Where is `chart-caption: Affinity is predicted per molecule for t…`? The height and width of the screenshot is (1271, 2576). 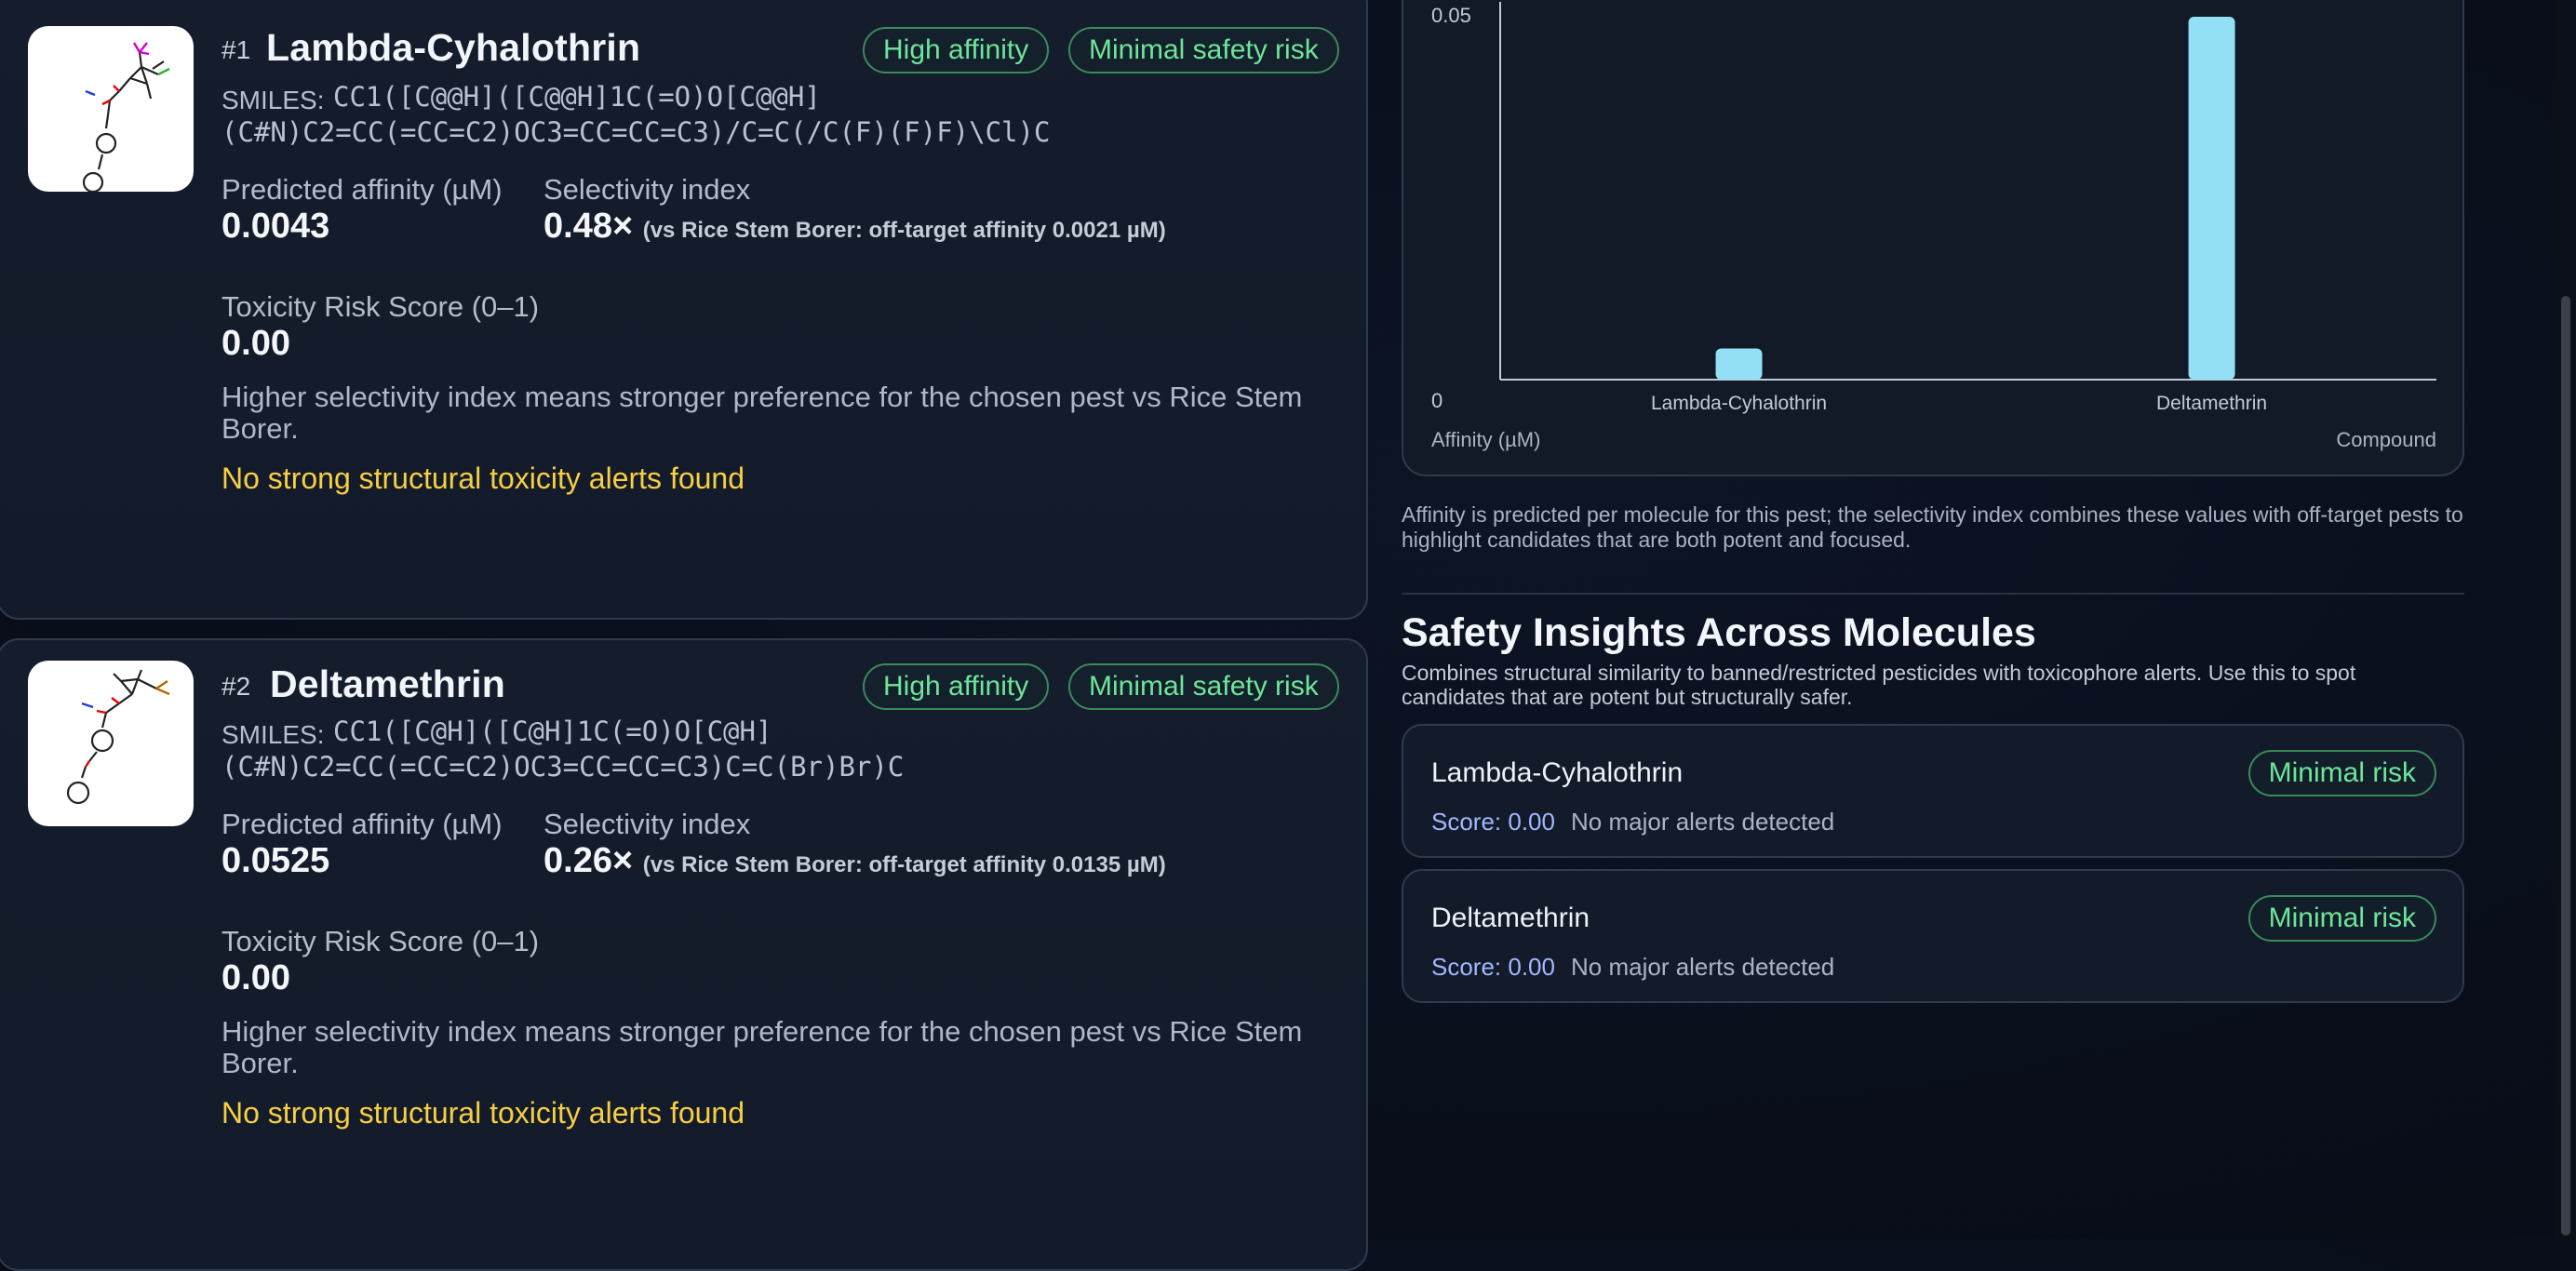 chart-caption: Affinity is predicted per molecule for t… is located at coordinates (1932, 527).